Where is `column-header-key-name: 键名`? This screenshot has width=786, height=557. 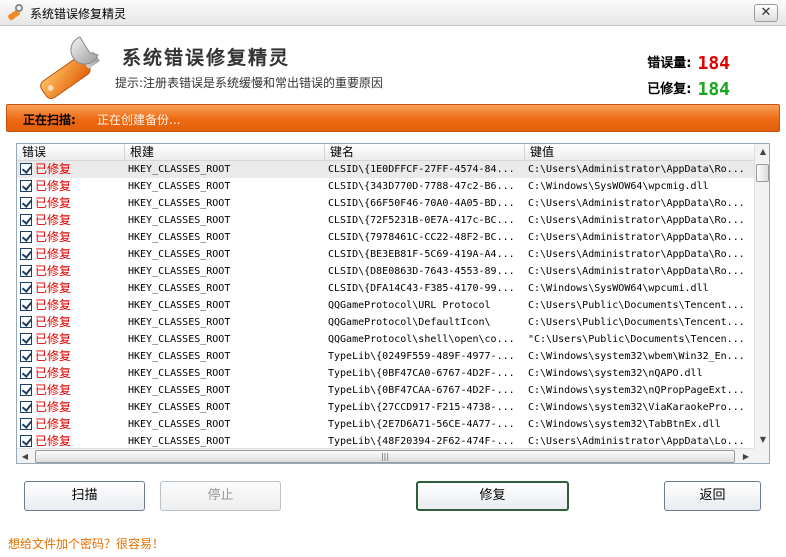
column-header-key-name: 键名 is located at coordinates (425, 152).